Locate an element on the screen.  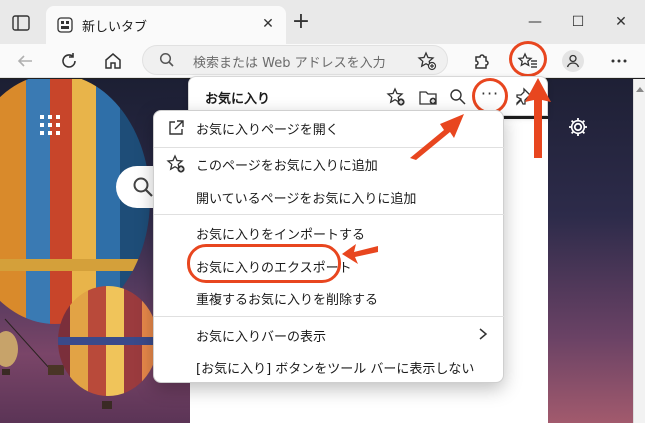
address-bar: 検索または Web アドレスを入力 is located at coordinates (295, 60).